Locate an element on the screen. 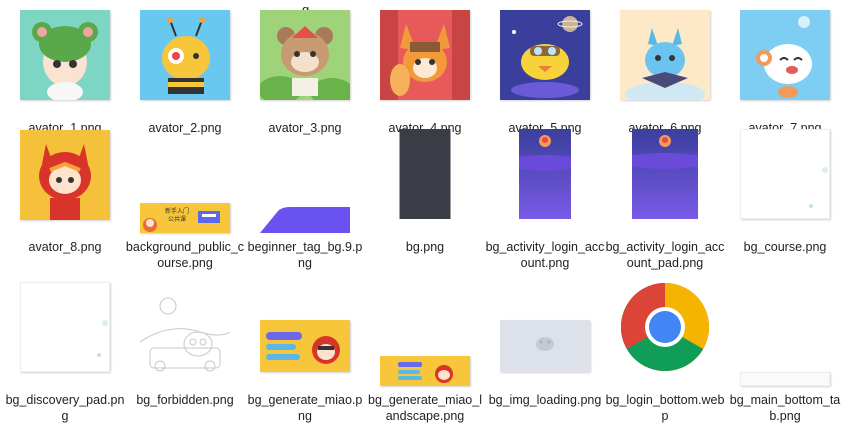 This screenshot has width=858, height=447. file-item-avator-5: avator_5.png is located at coordinates (545, 71).